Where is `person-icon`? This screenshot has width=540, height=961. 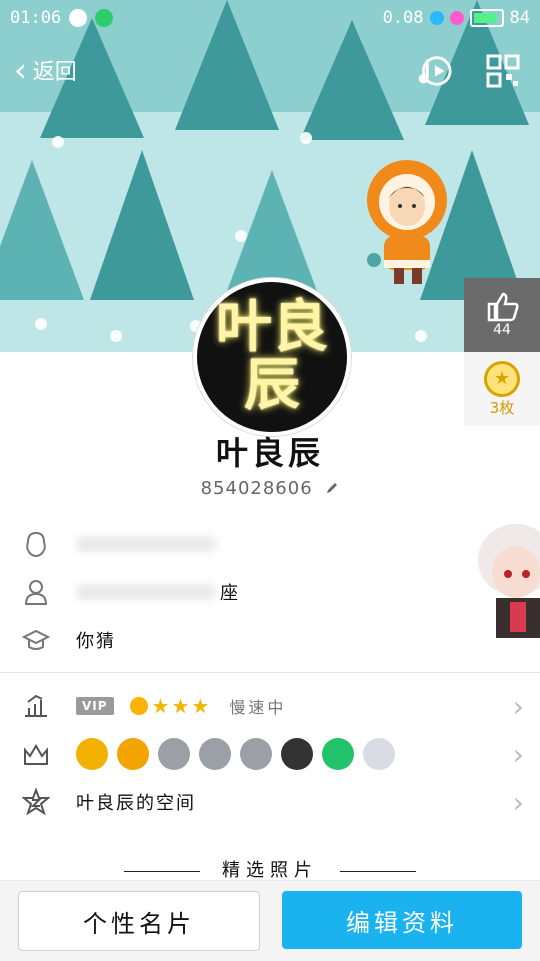 person-icon is located at coordinates (36, 592).